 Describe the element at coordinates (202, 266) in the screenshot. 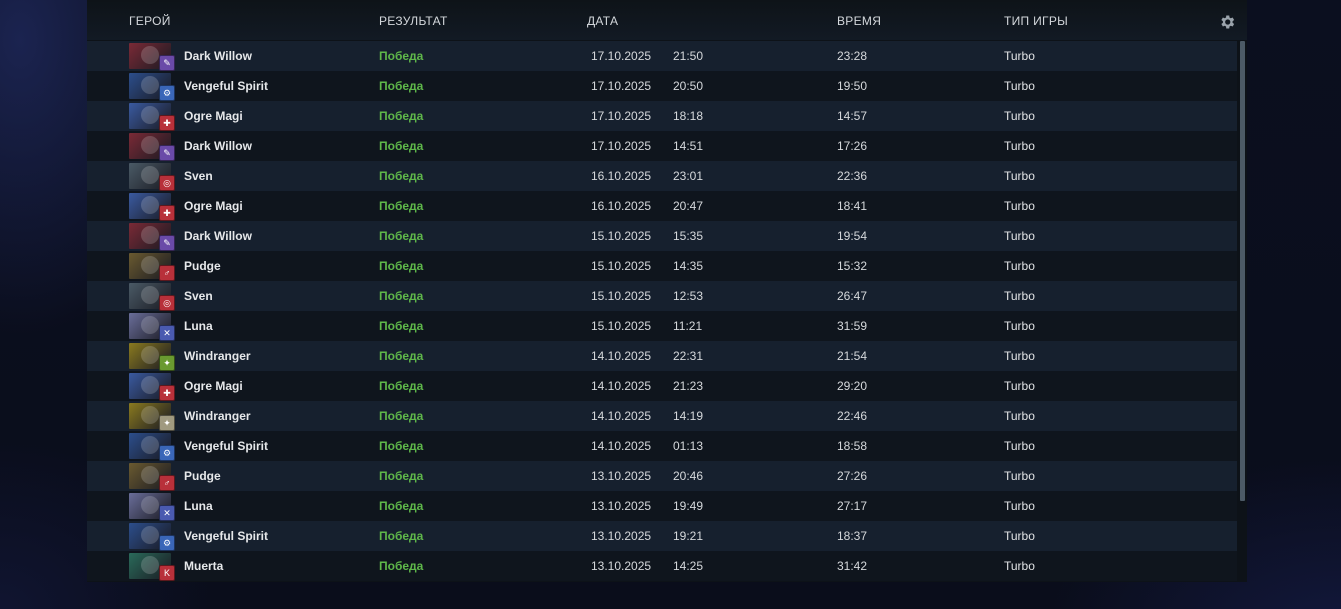

I see `hero-name: Pudge` at that location.